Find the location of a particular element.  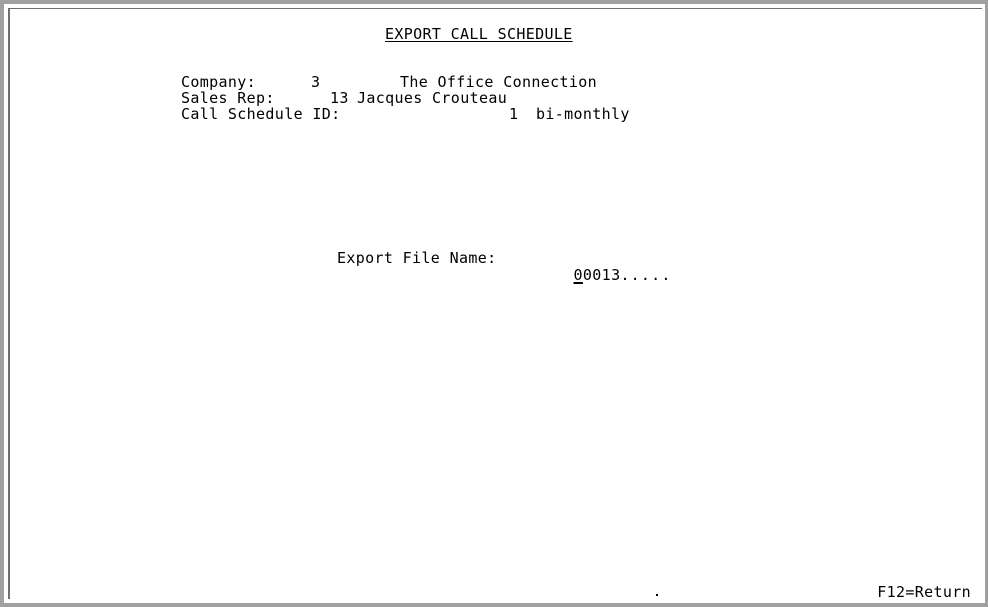

call-schedule-number: 1 is located at coordinates (514, 114).